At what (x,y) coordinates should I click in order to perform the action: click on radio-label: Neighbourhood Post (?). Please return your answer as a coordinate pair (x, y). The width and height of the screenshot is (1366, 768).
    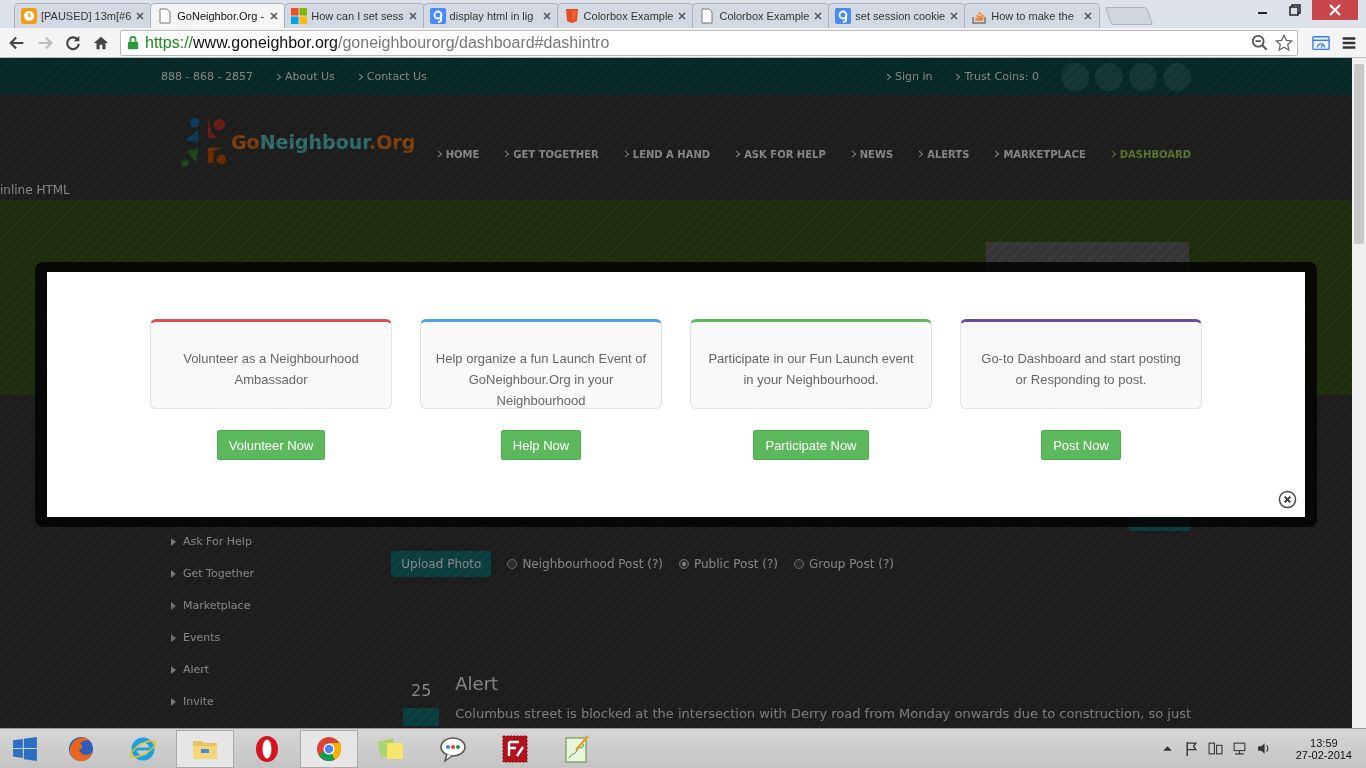
    Looking at the image, I should click on (592, 564).